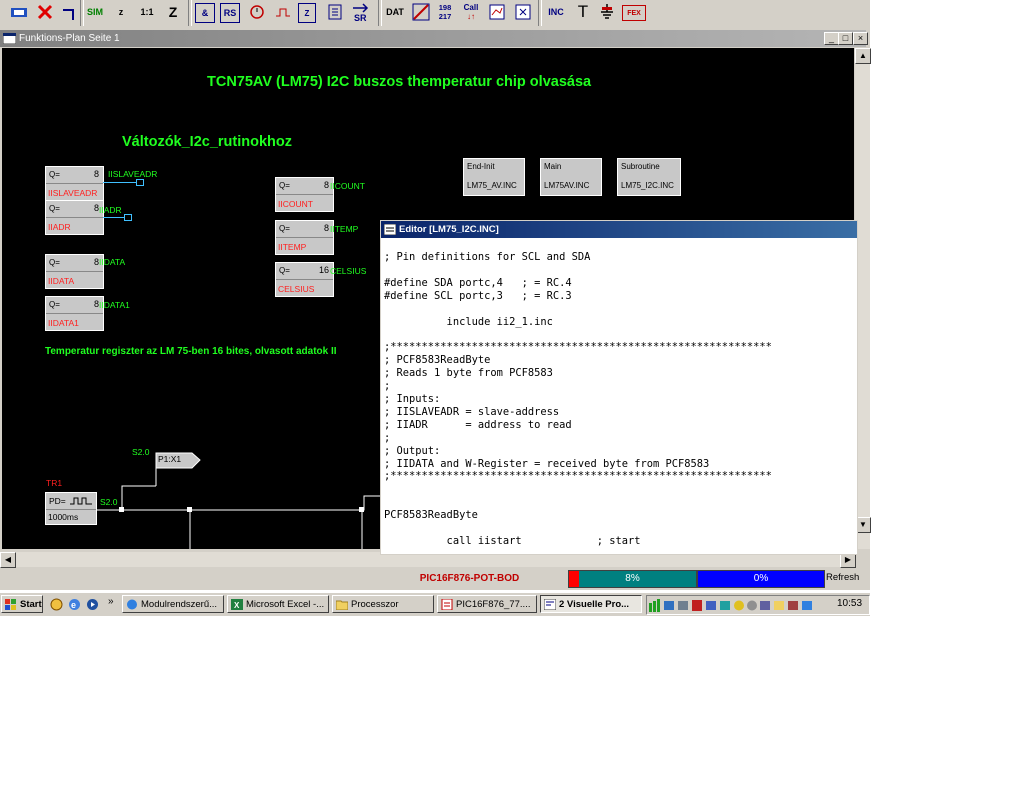 This screenshot has height=785, width=1024. What do you see at coordinates (734, 605) in the screenshot?
I see `tray-icons` at bounding box center [734, 605].